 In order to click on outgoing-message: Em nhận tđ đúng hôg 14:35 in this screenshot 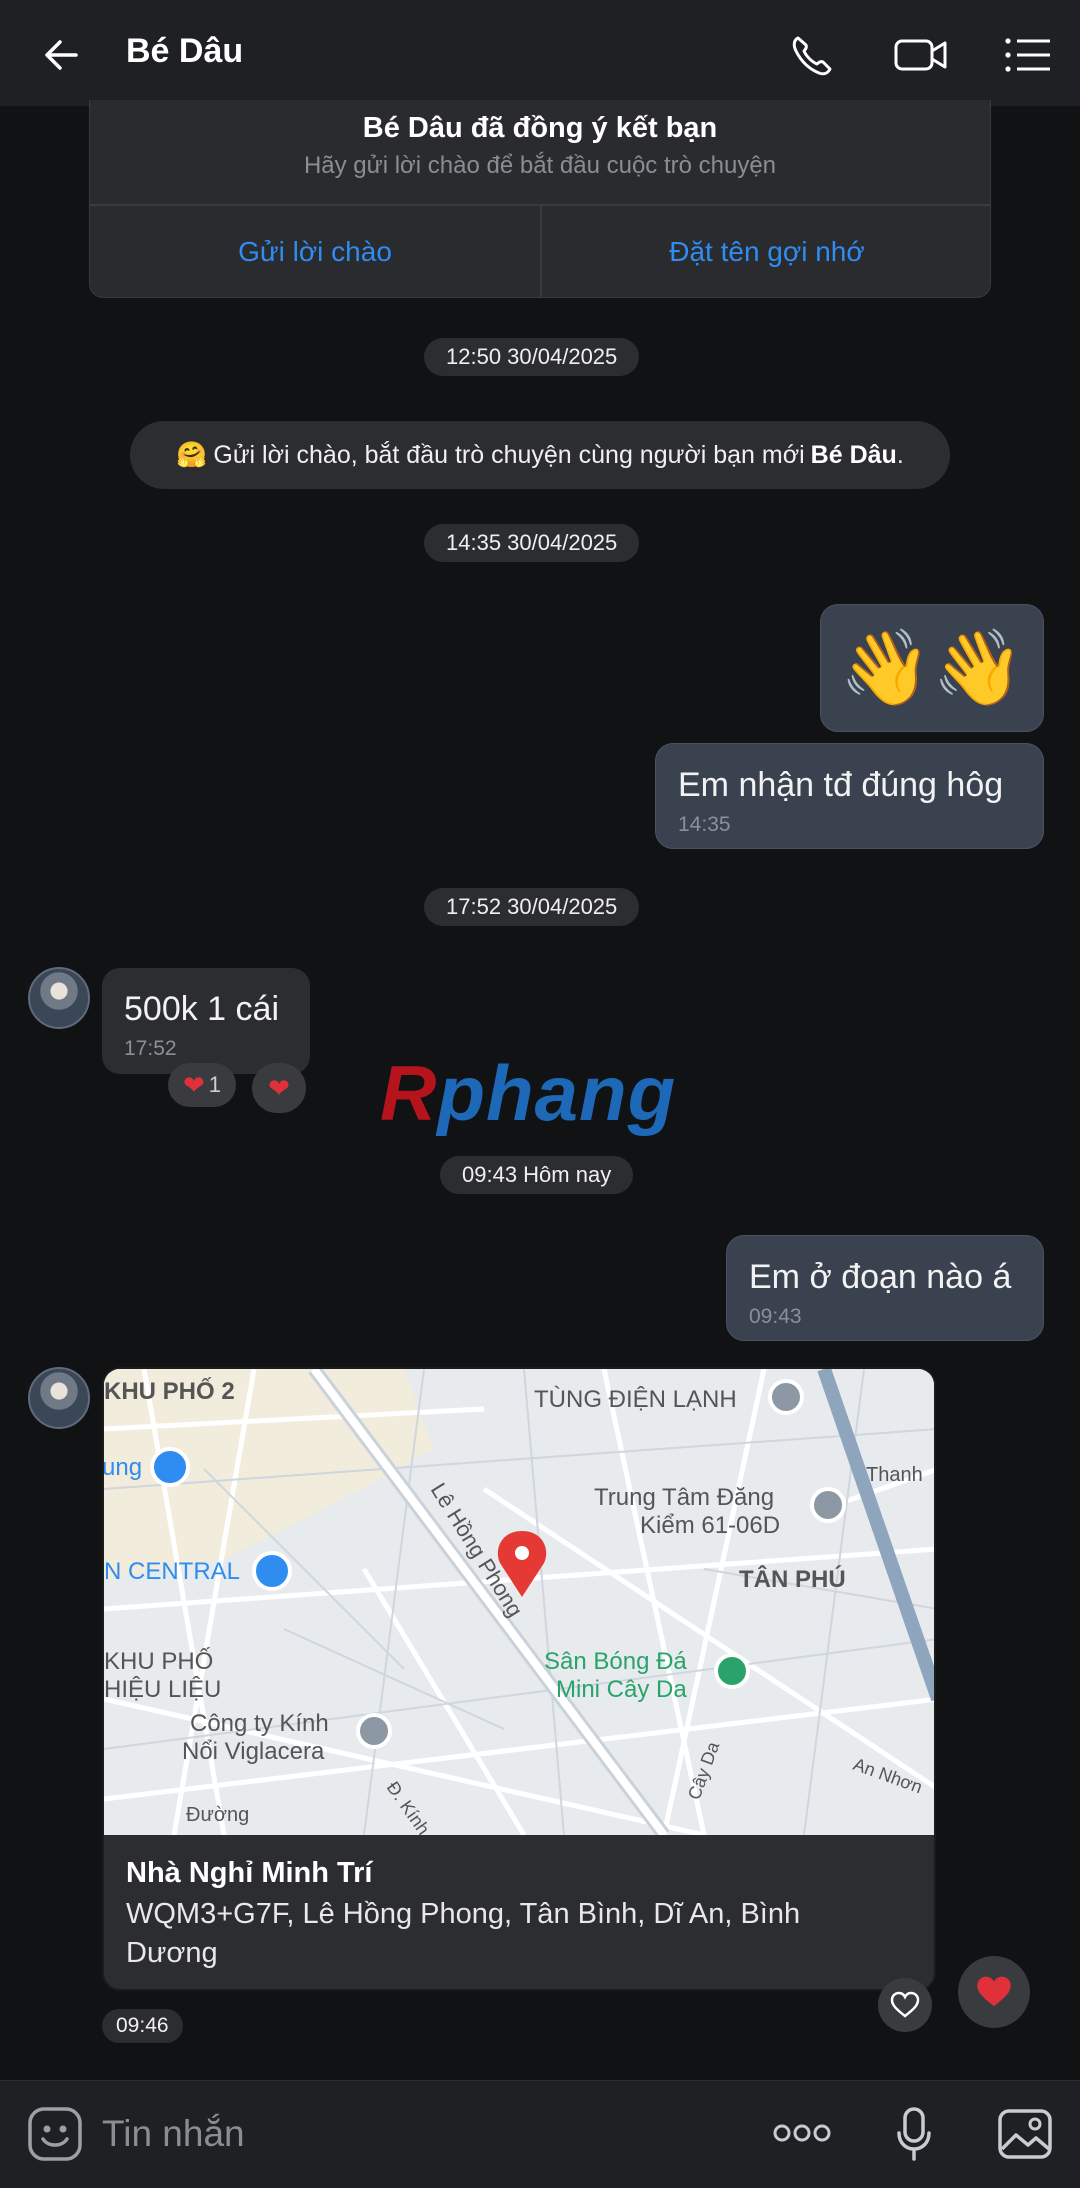, I will do `click(849, 796)`.